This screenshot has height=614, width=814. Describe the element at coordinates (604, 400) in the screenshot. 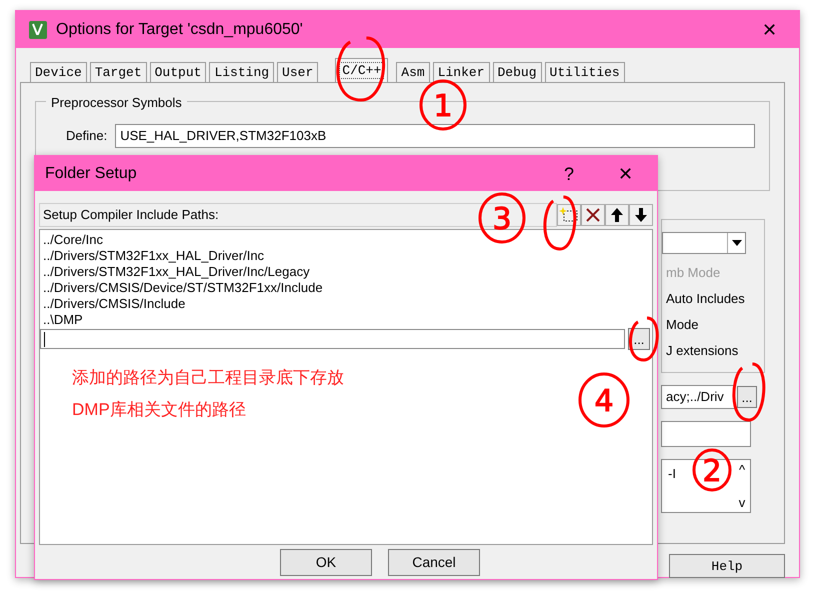

I see `circled-number: 4` at that location.